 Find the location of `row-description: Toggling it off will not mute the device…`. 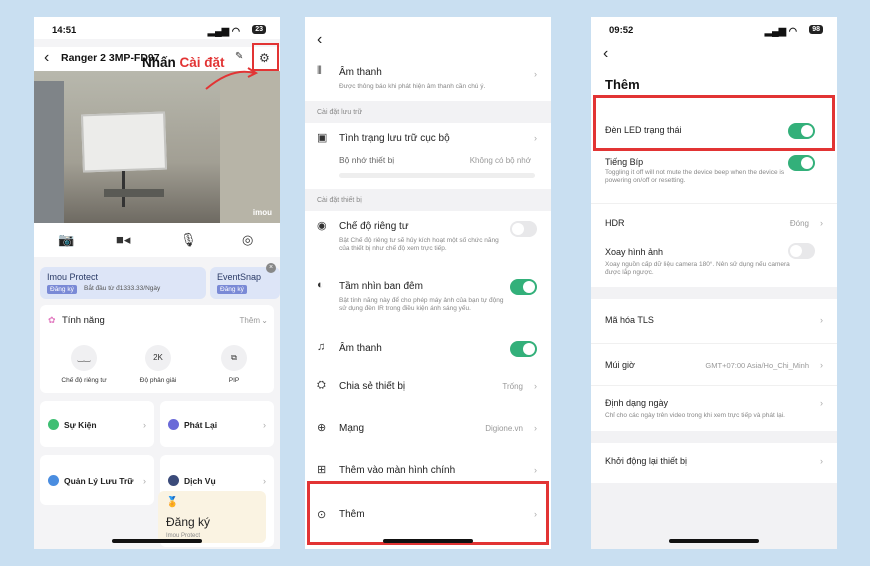

row-description: Toggling it off will not mute the device… is located at coordinates (695, 176).